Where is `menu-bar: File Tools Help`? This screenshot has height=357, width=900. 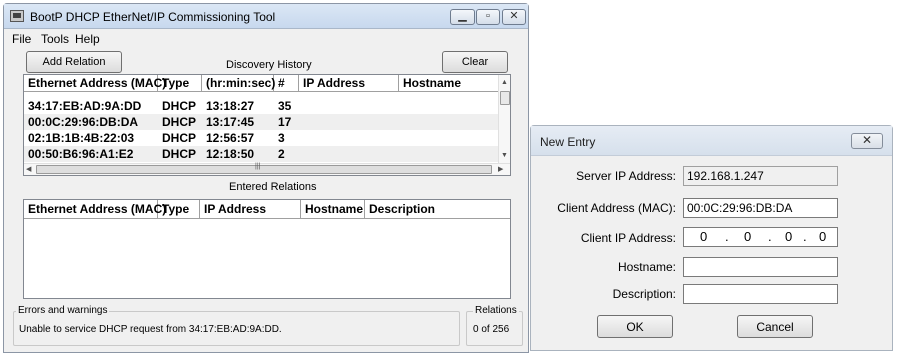
menu-bar: File Tools Help is located at coordinates (266, 38).